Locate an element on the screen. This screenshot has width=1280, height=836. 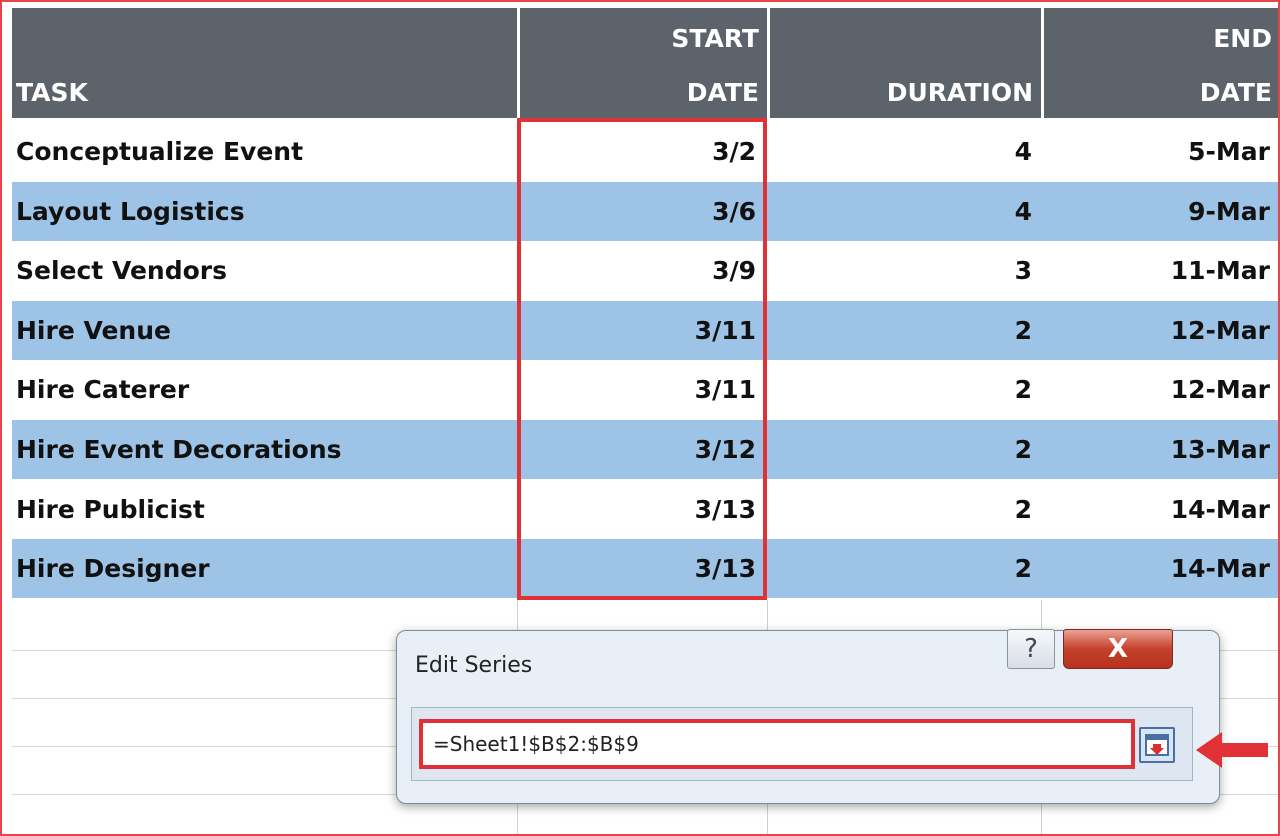
edit-series-dialog: Edit Series ? X is located at coordinates (808, 716).